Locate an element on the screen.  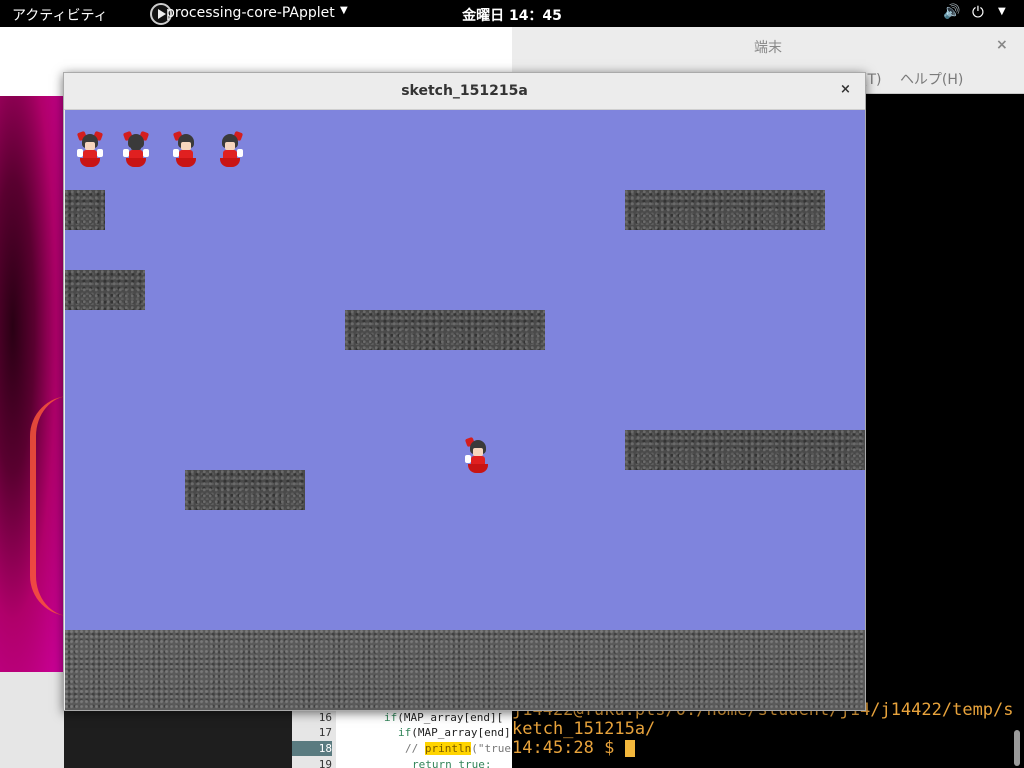
sketch-titlebar: sketch_151215a × is located at coordinates (464, 91).